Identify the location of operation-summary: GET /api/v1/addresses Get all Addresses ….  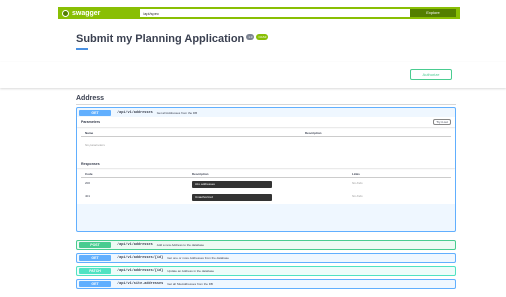
(266, 112).